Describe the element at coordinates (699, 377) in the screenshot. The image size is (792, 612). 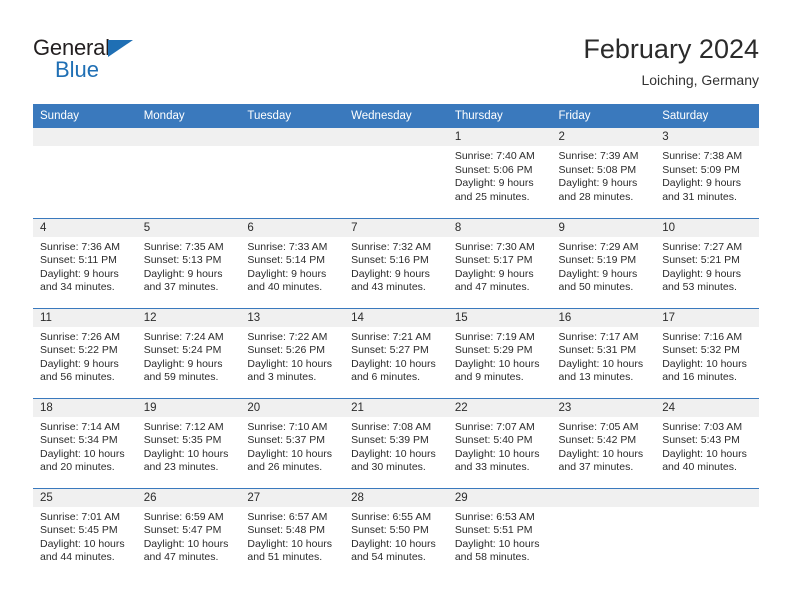
I see `daylight-text-line2: and 16 minutes.` at that location.